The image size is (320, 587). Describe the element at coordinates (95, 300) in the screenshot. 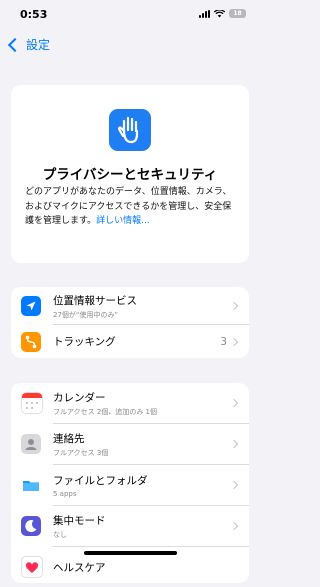

I see `row-label: 位置情報サービス` at that location.